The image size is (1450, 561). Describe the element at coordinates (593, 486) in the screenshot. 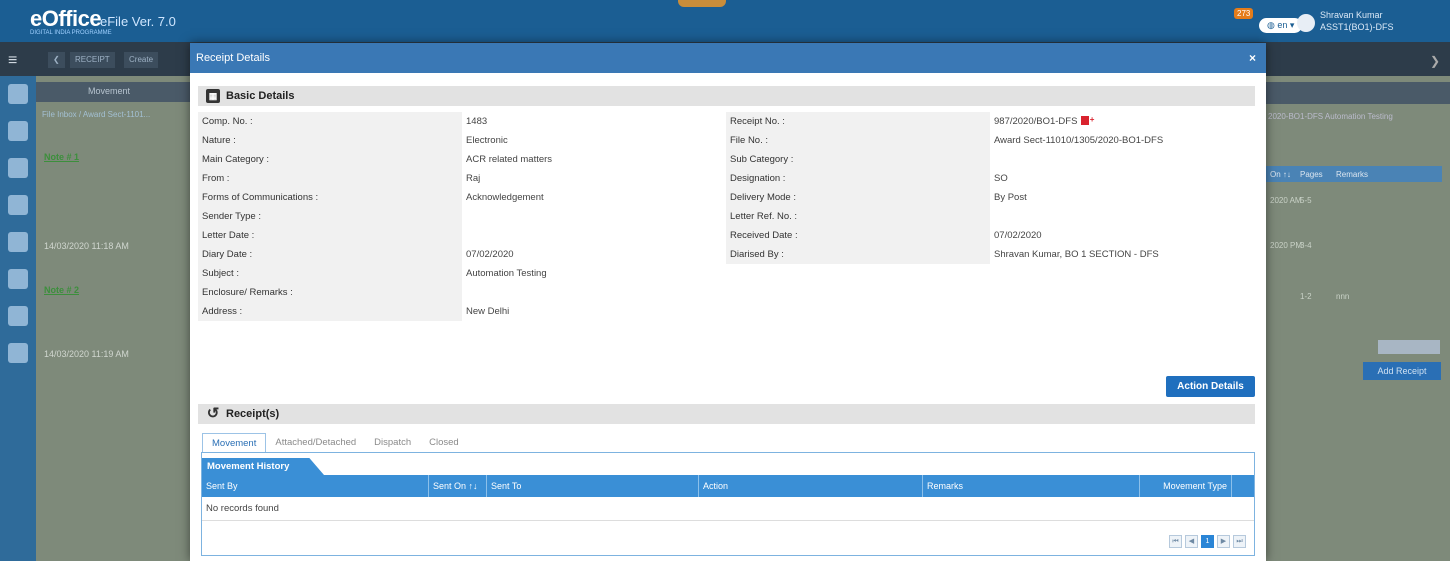

I see `col-sent-to: Sent To` at that location.